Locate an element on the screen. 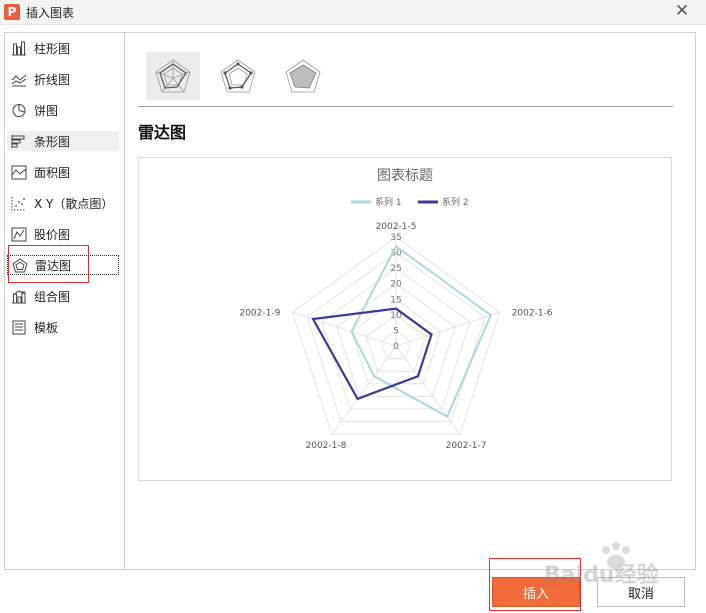 Image resolution: width=706 pixels, height=613 pixels. sidebar-item-label: 股价图 is located at coordinates (52, 234).